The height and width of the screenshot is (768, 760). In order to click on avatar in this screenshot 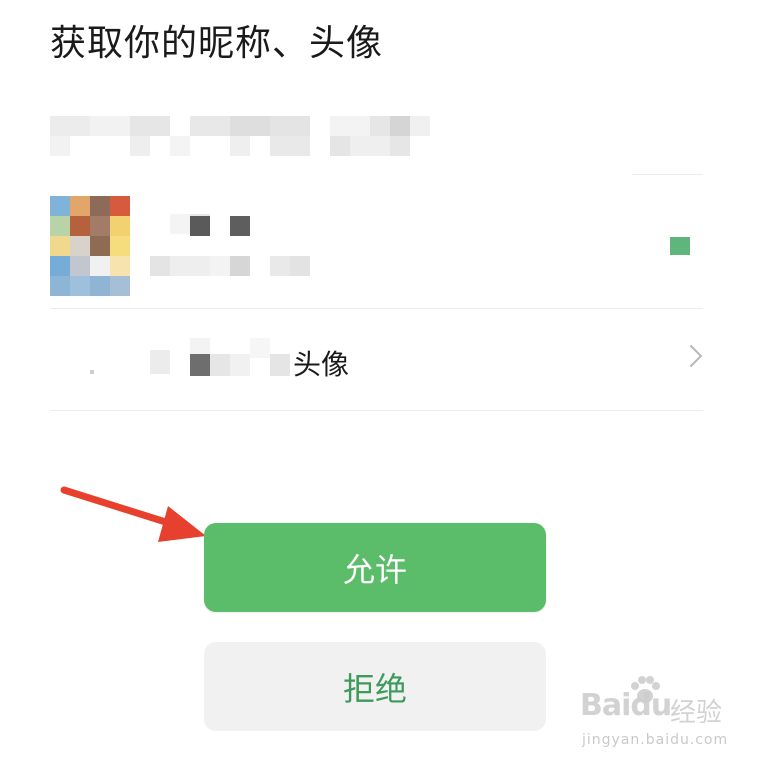, I will do `click(90, 246)`.